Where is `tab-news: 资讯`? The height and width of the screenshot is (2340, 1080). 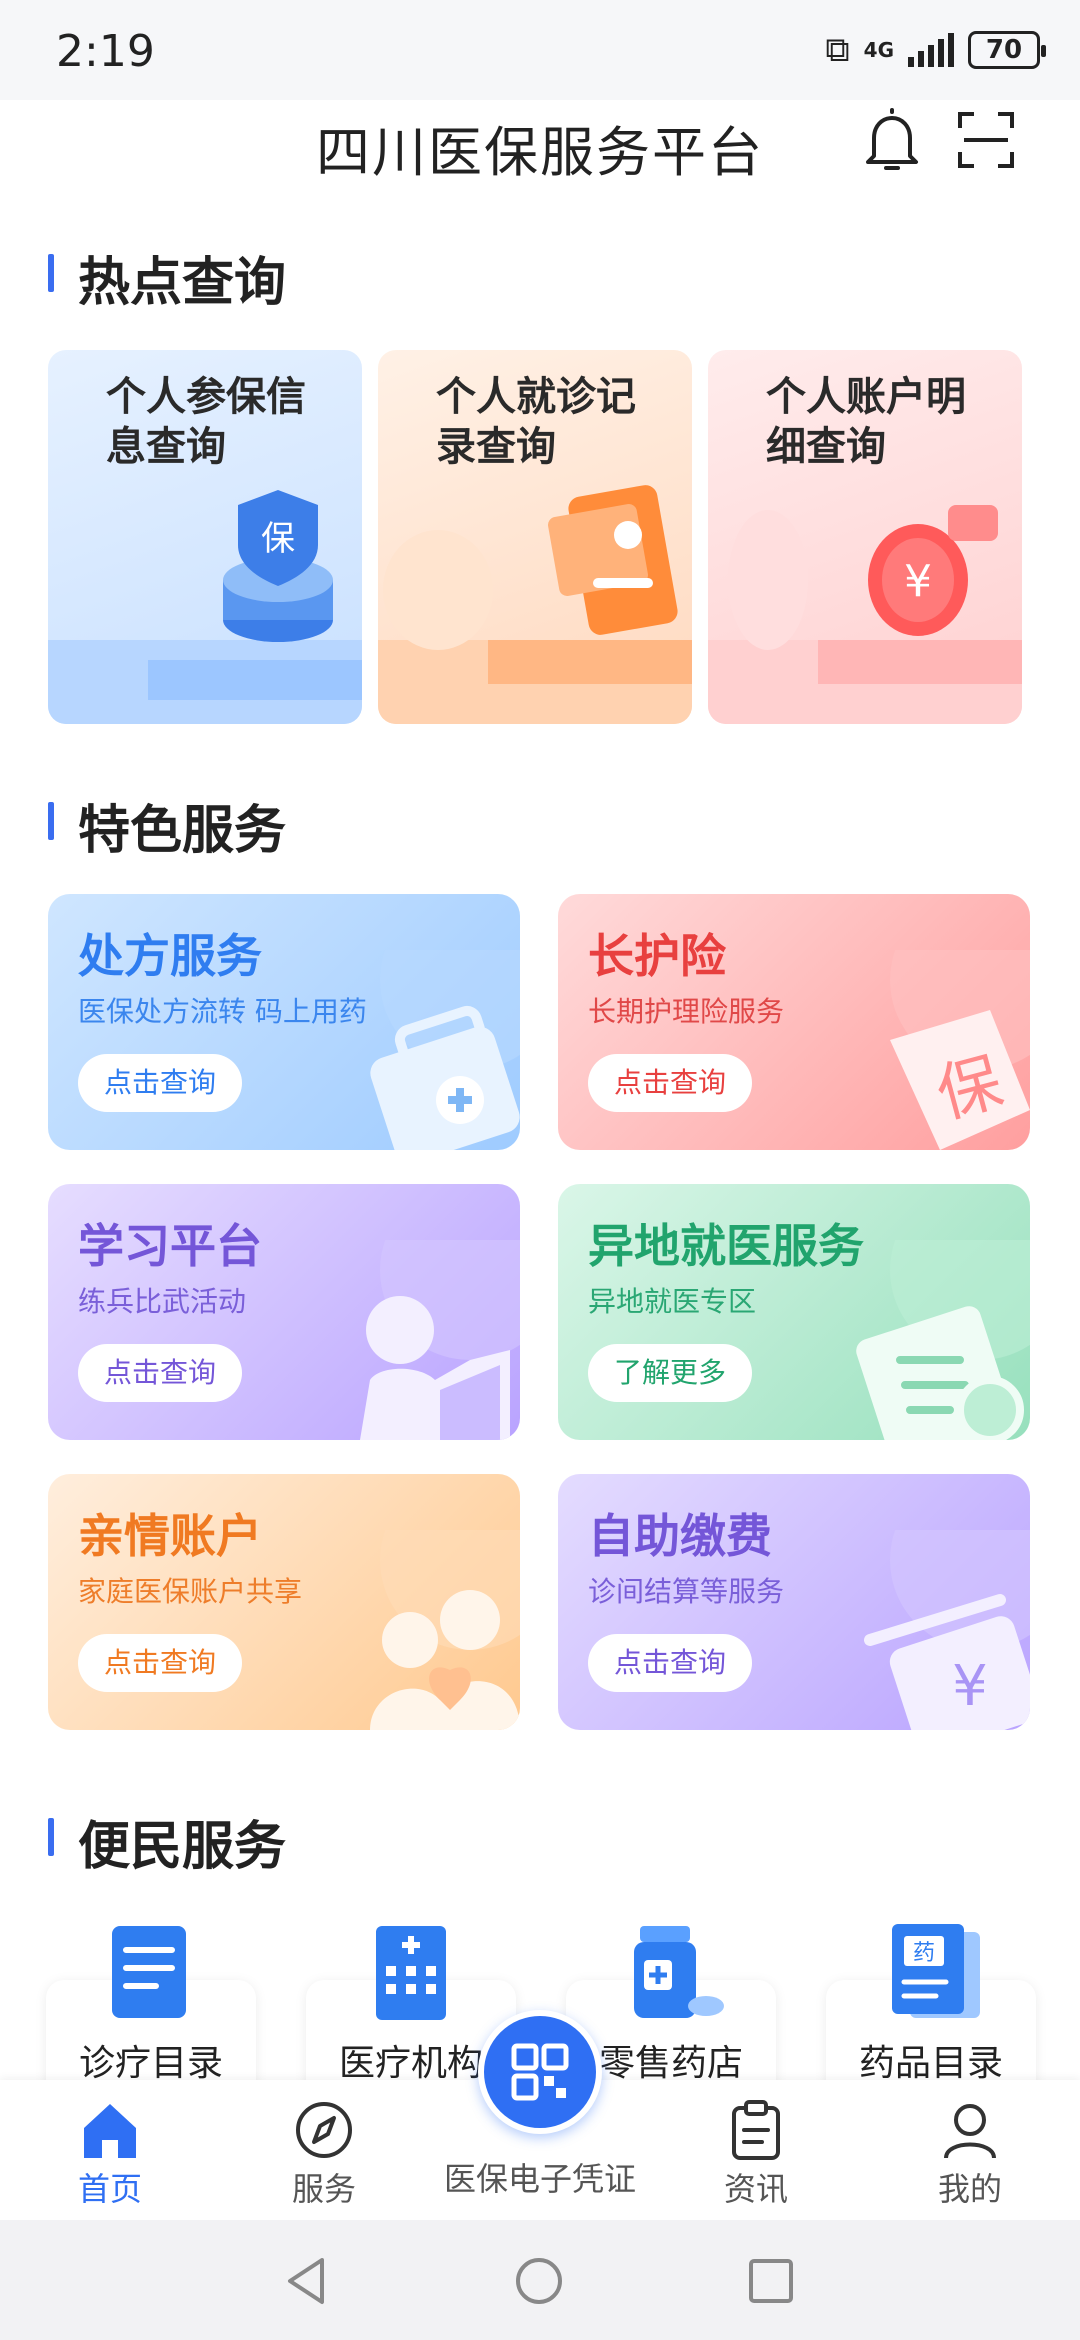
tab-news: 资讯 is located at coordinates (756, 2150).